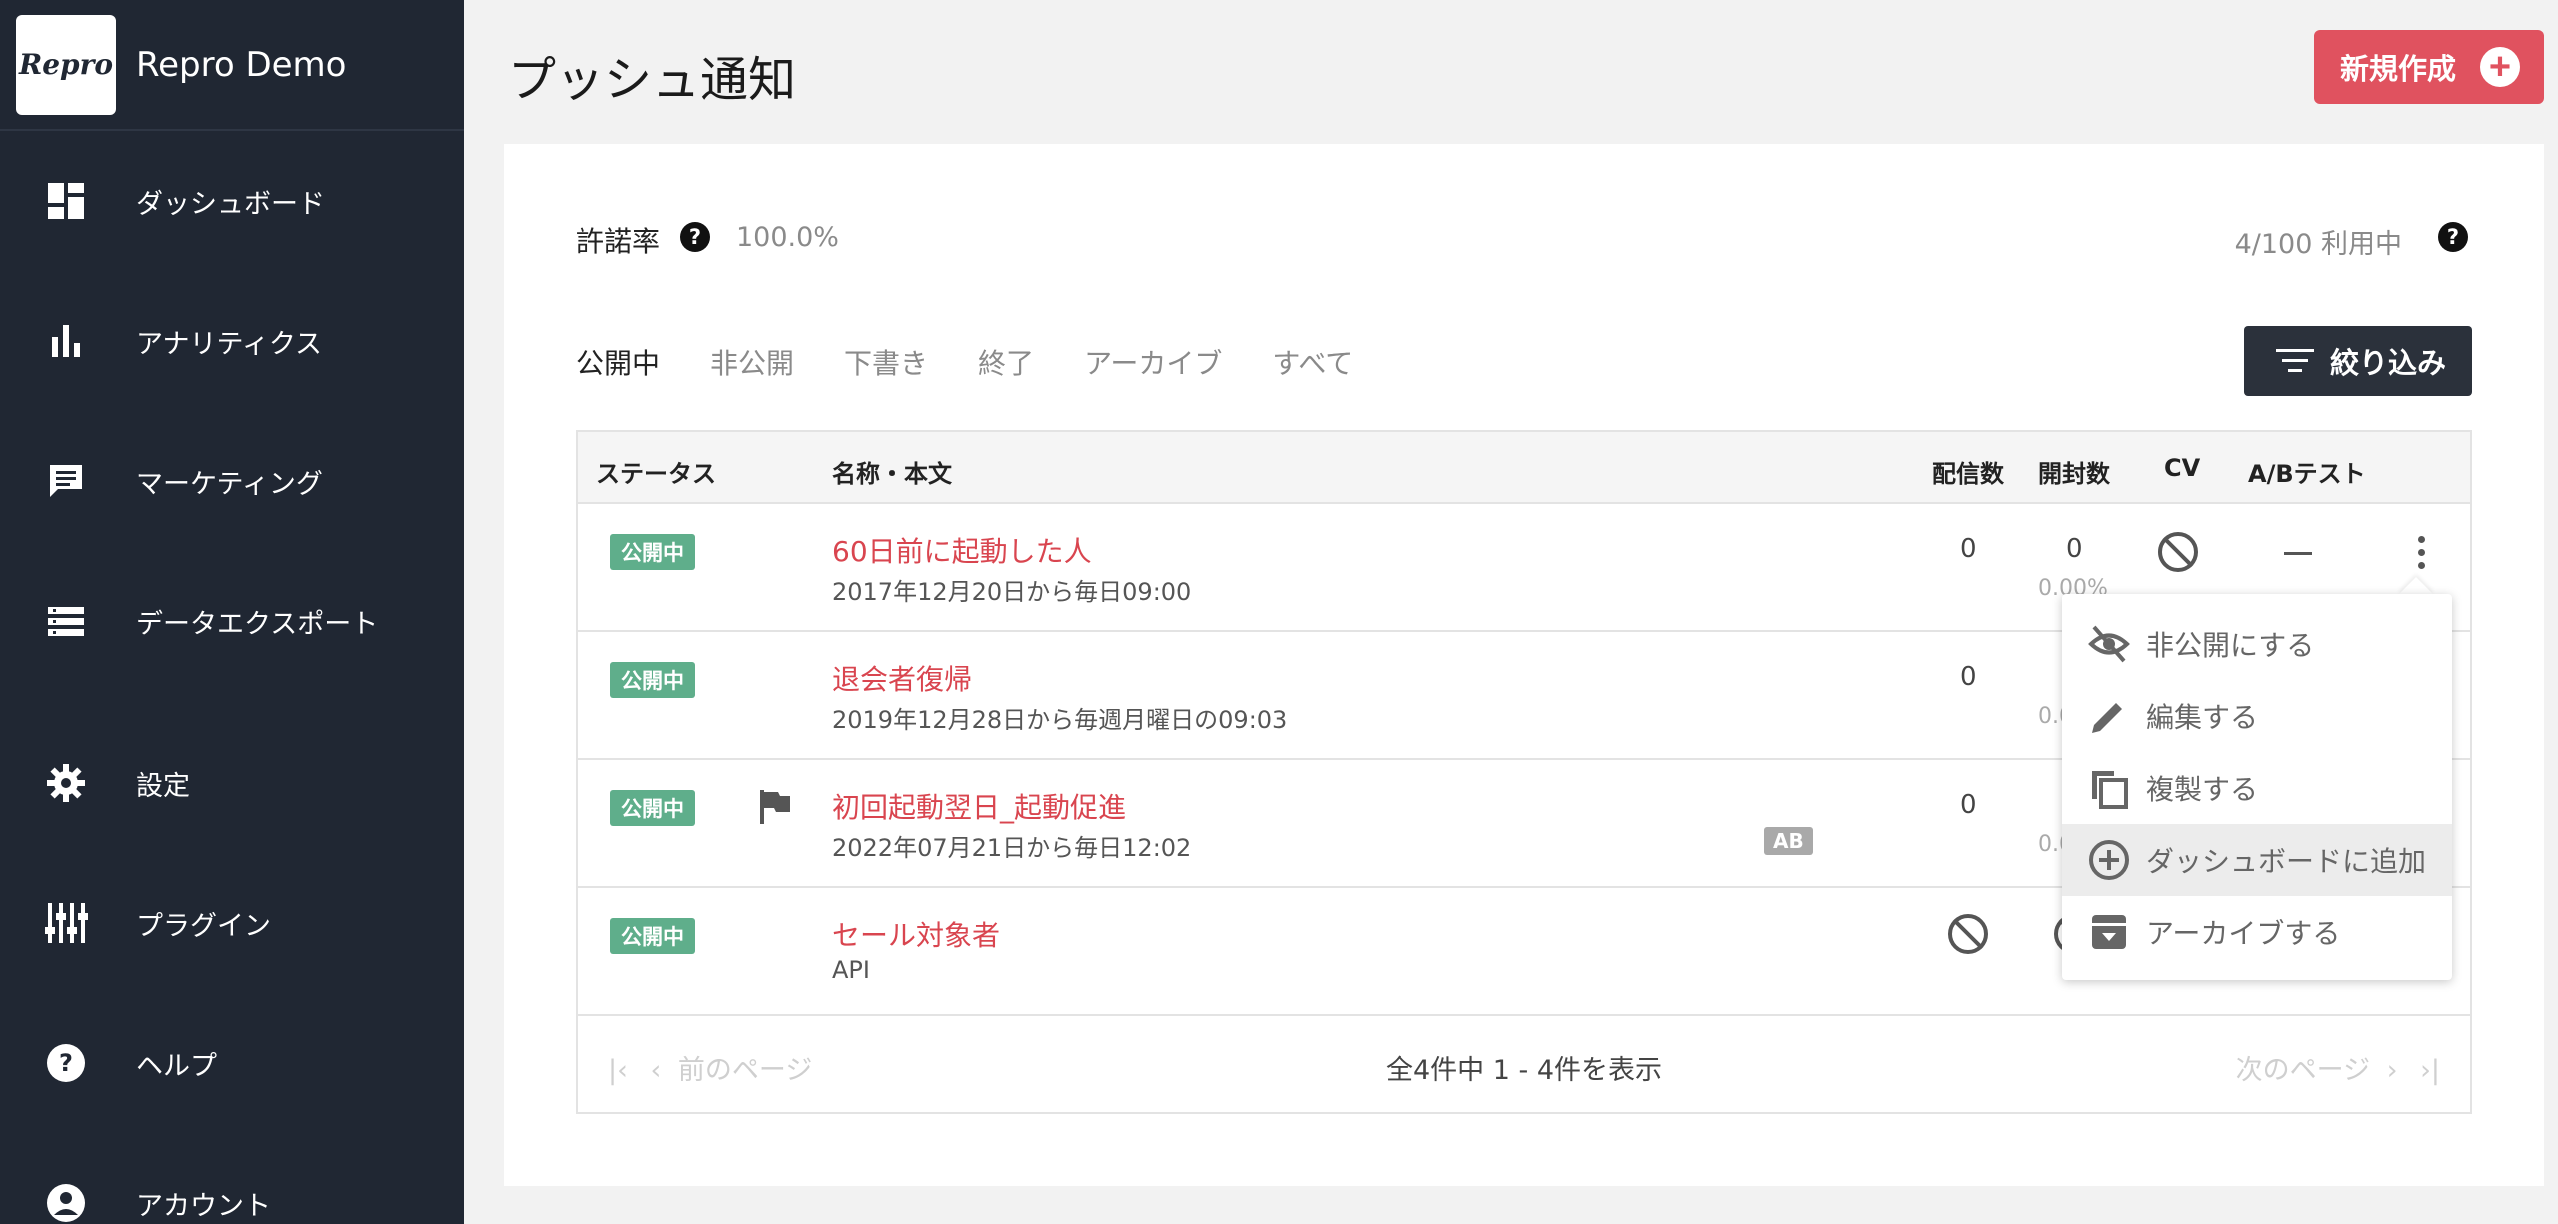 Image resolution: width=2558 pixels, height=1224 pixels. I want to click on opt-in-rate-value: 100.0%, so click(787, 237).